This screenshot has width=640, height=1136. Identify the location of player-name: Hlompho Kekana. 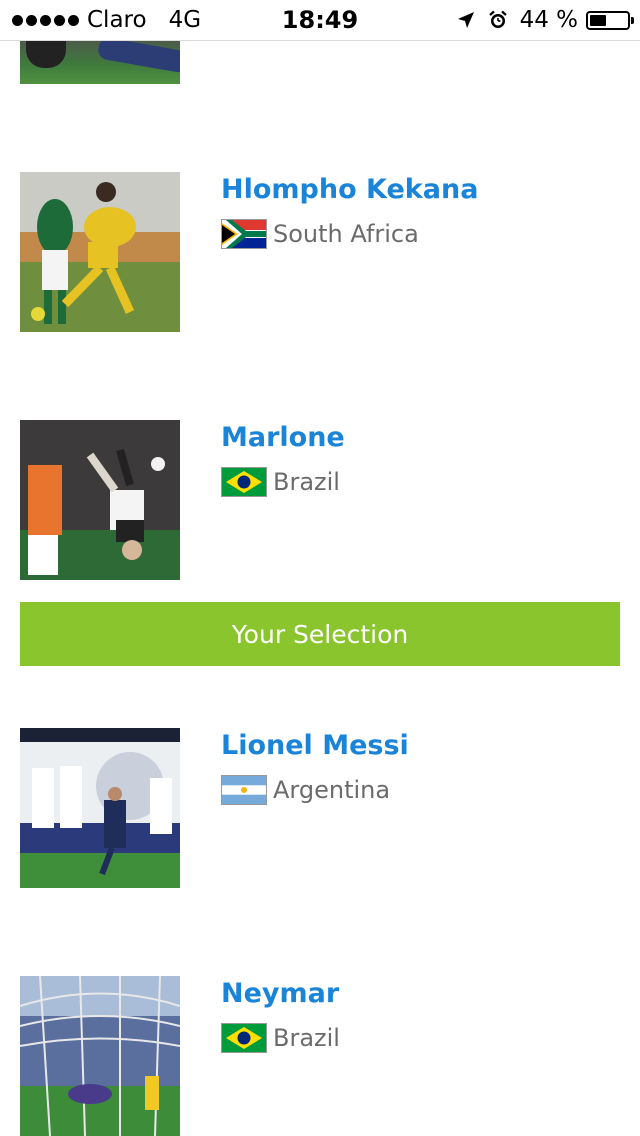
(349, 189).